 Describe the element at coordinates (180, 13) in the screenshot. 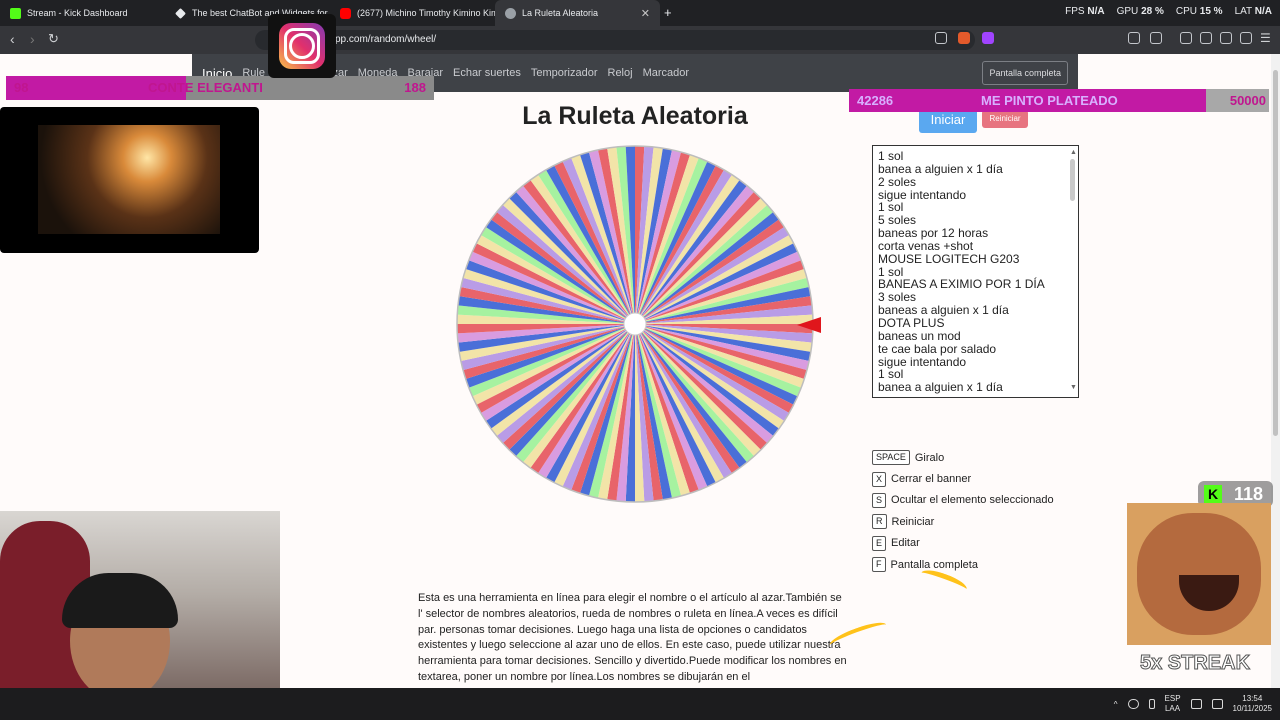

I see `diamond-icon` at that location.